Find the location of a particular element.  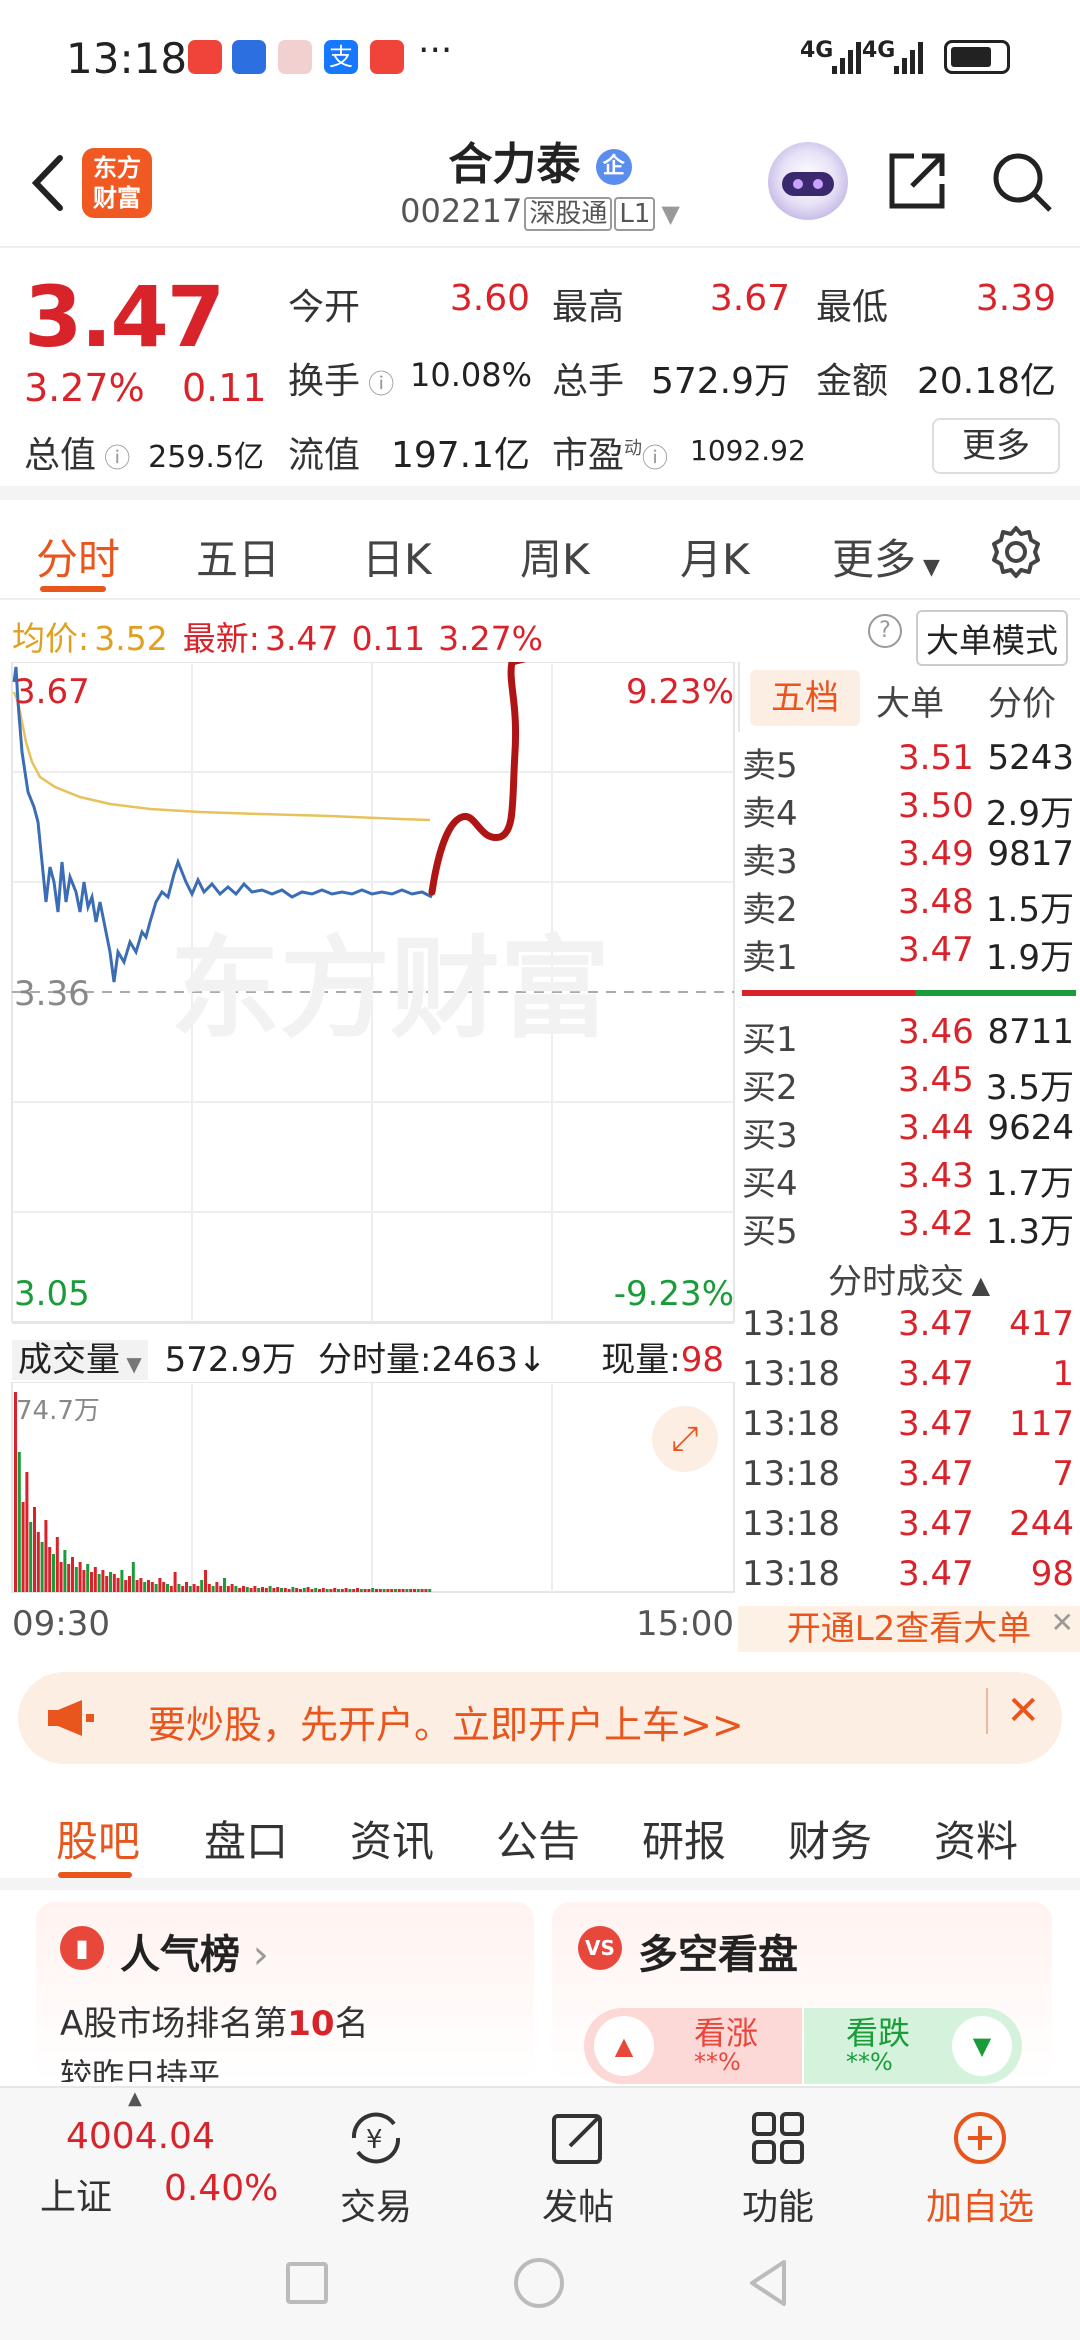

buy-row: 买5 3.42 1.3万 is located at coordinates (909, 1228).